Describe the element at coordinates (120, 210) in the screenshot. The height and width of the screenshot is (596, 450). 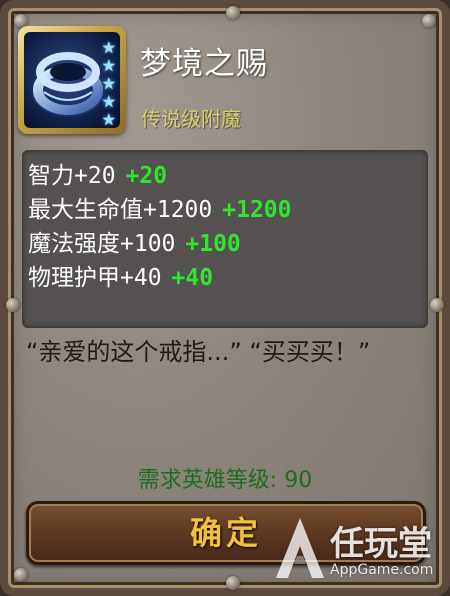
I see `stat-label: 最大生命值+1200` at that location.